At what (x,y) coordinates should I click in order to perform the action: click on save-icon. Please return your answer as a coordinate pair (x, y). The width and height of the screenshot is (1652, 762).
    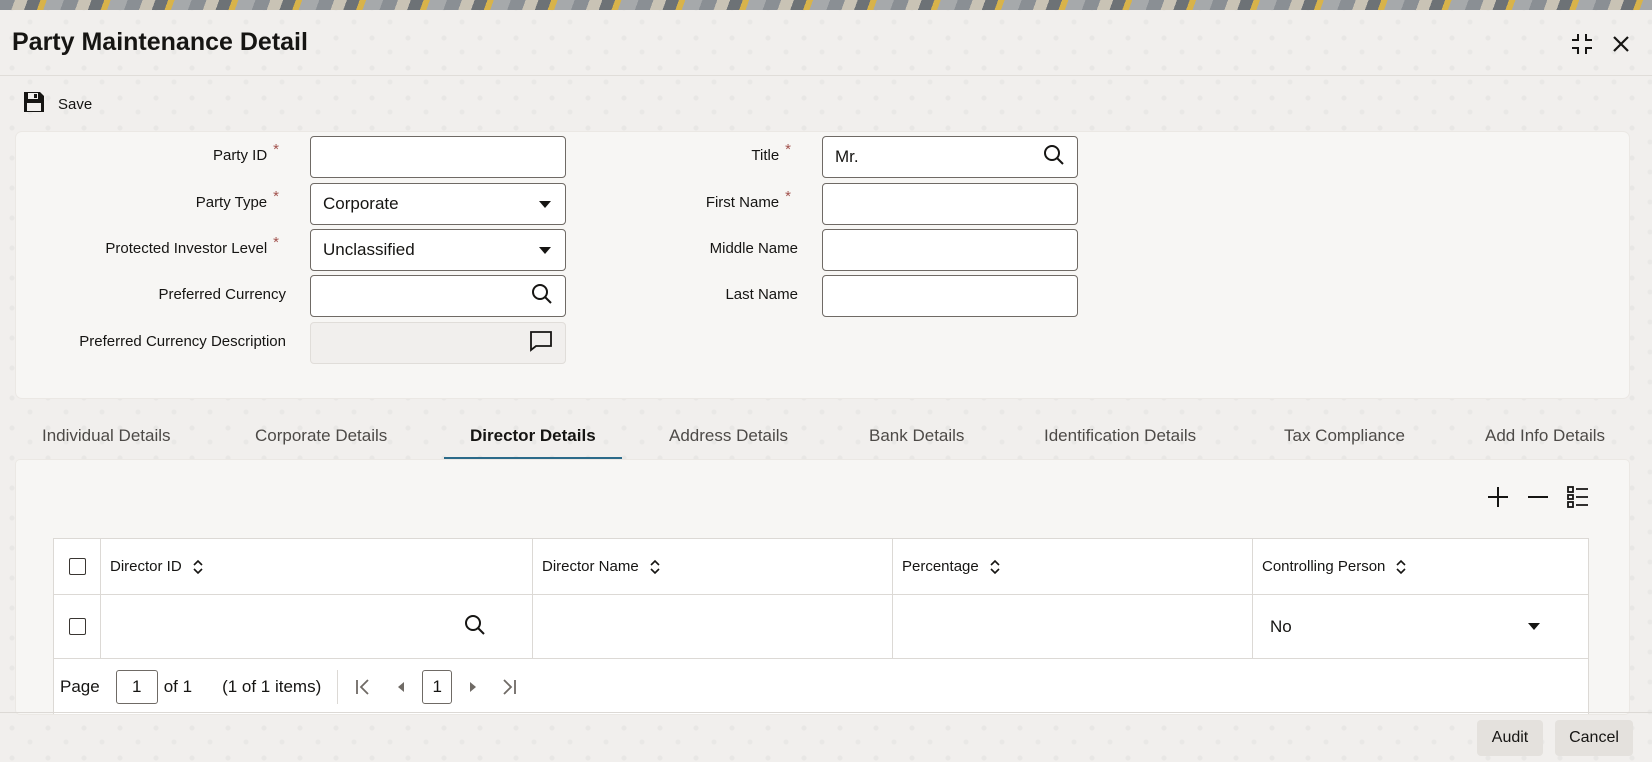
    Looking at the image, I should click on (34, 104).